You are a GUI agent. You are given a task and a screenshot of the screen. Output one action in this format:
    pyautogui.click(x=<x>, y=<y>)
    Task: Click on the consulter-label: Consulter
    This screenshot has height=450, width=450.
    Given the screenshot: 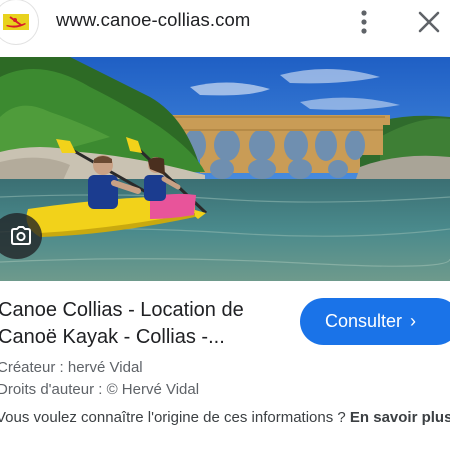 What is the action you would take?
    pyautogui.click(x=364, y=321)
    